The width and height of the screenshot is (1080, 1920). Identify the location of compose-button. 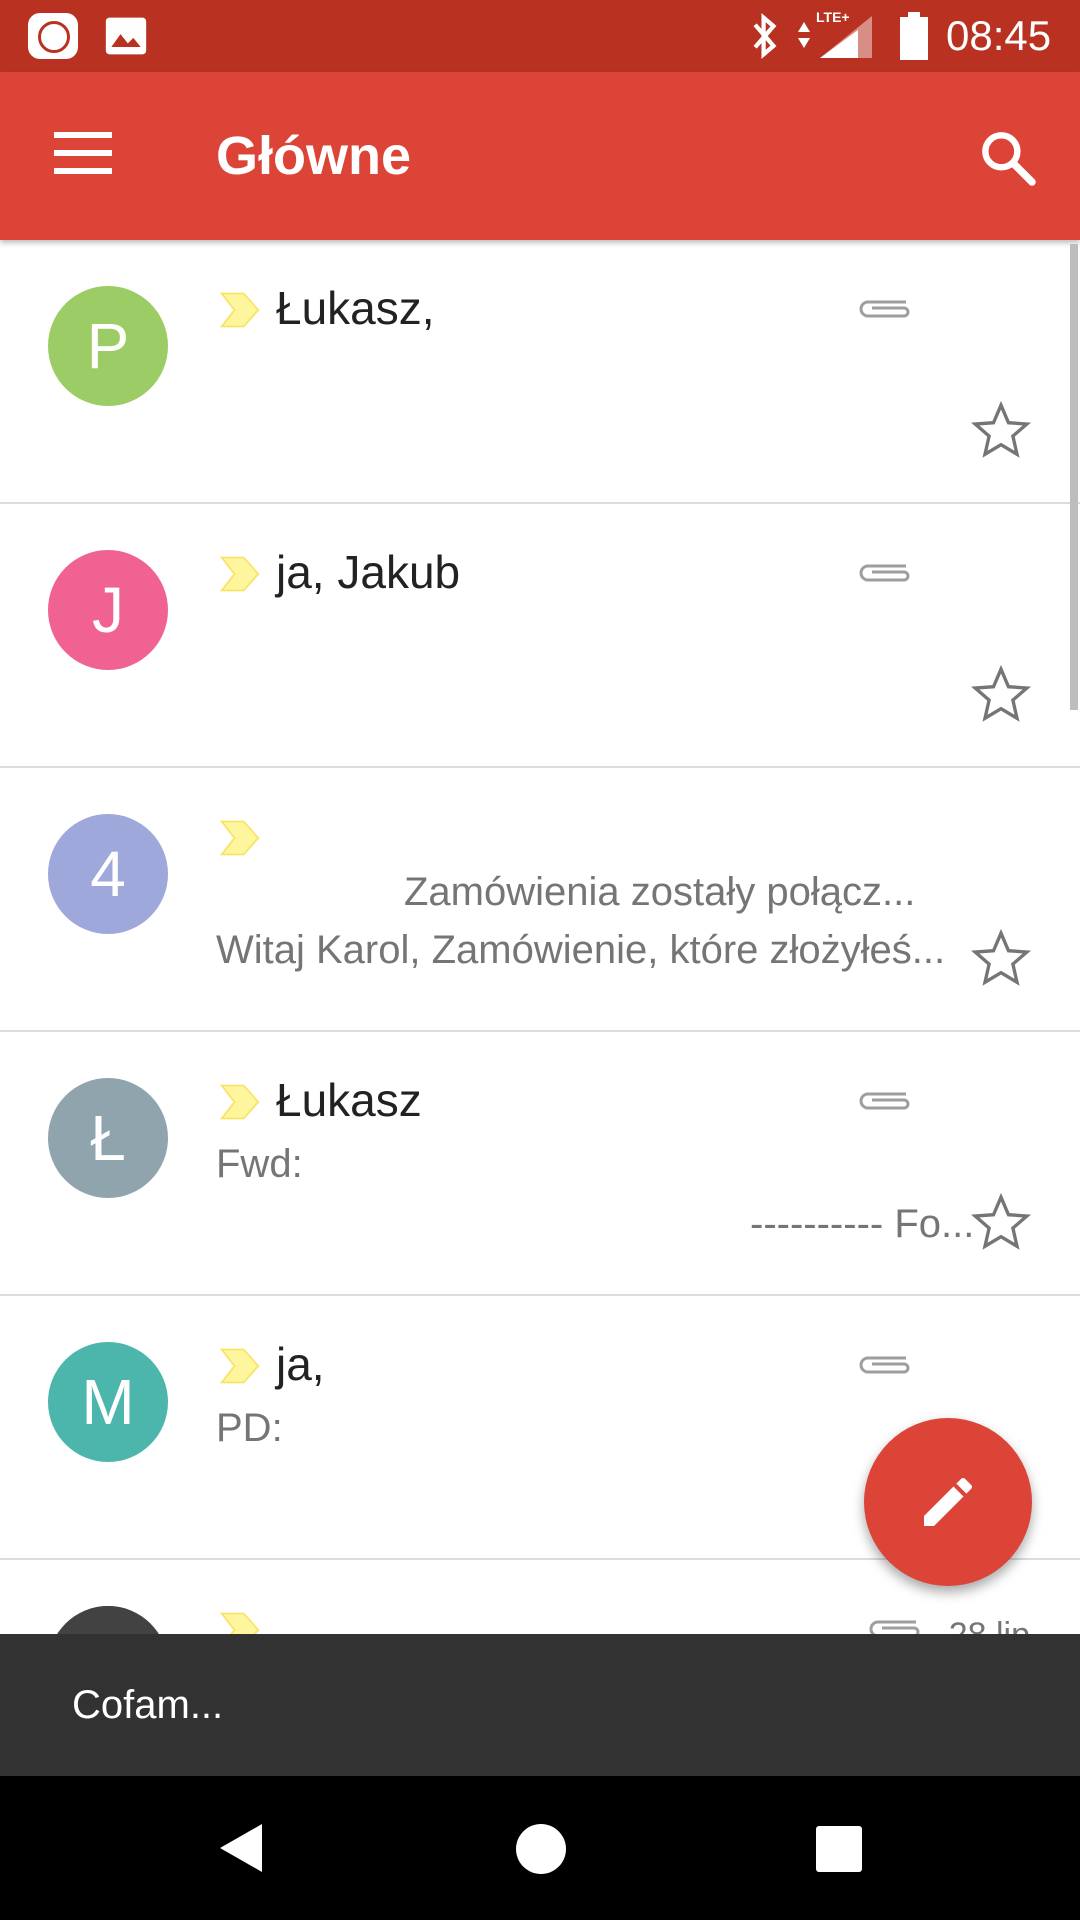
(948, 1502).